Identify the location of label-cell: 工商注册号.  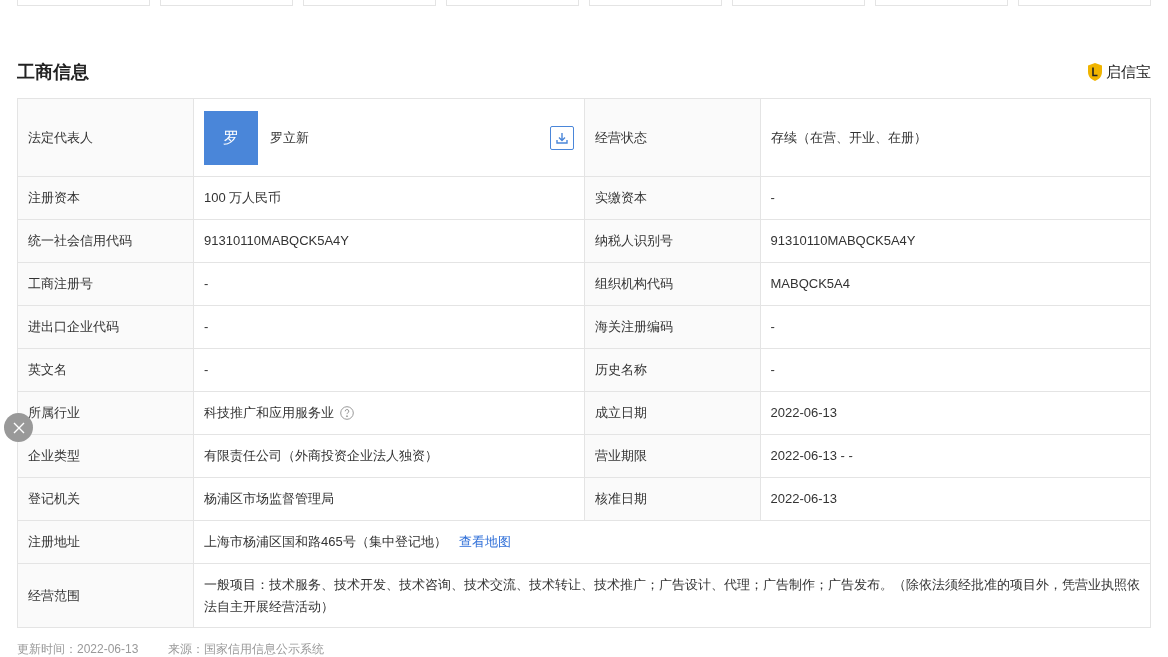
(106, 284).